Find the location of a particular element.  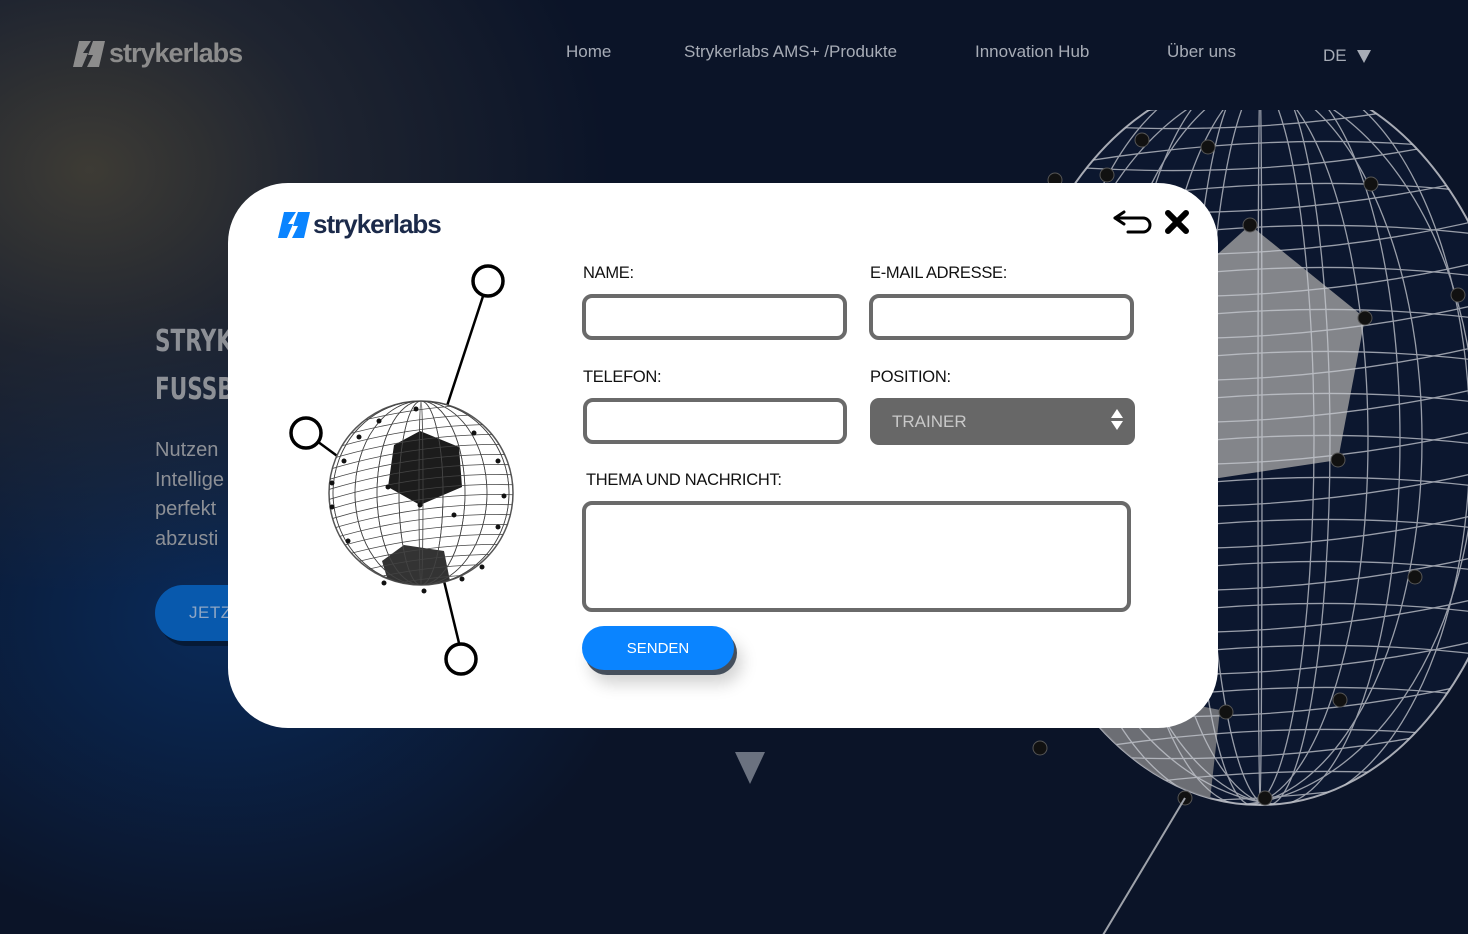

name-label: NAME: is located at coordinates (608, 273).